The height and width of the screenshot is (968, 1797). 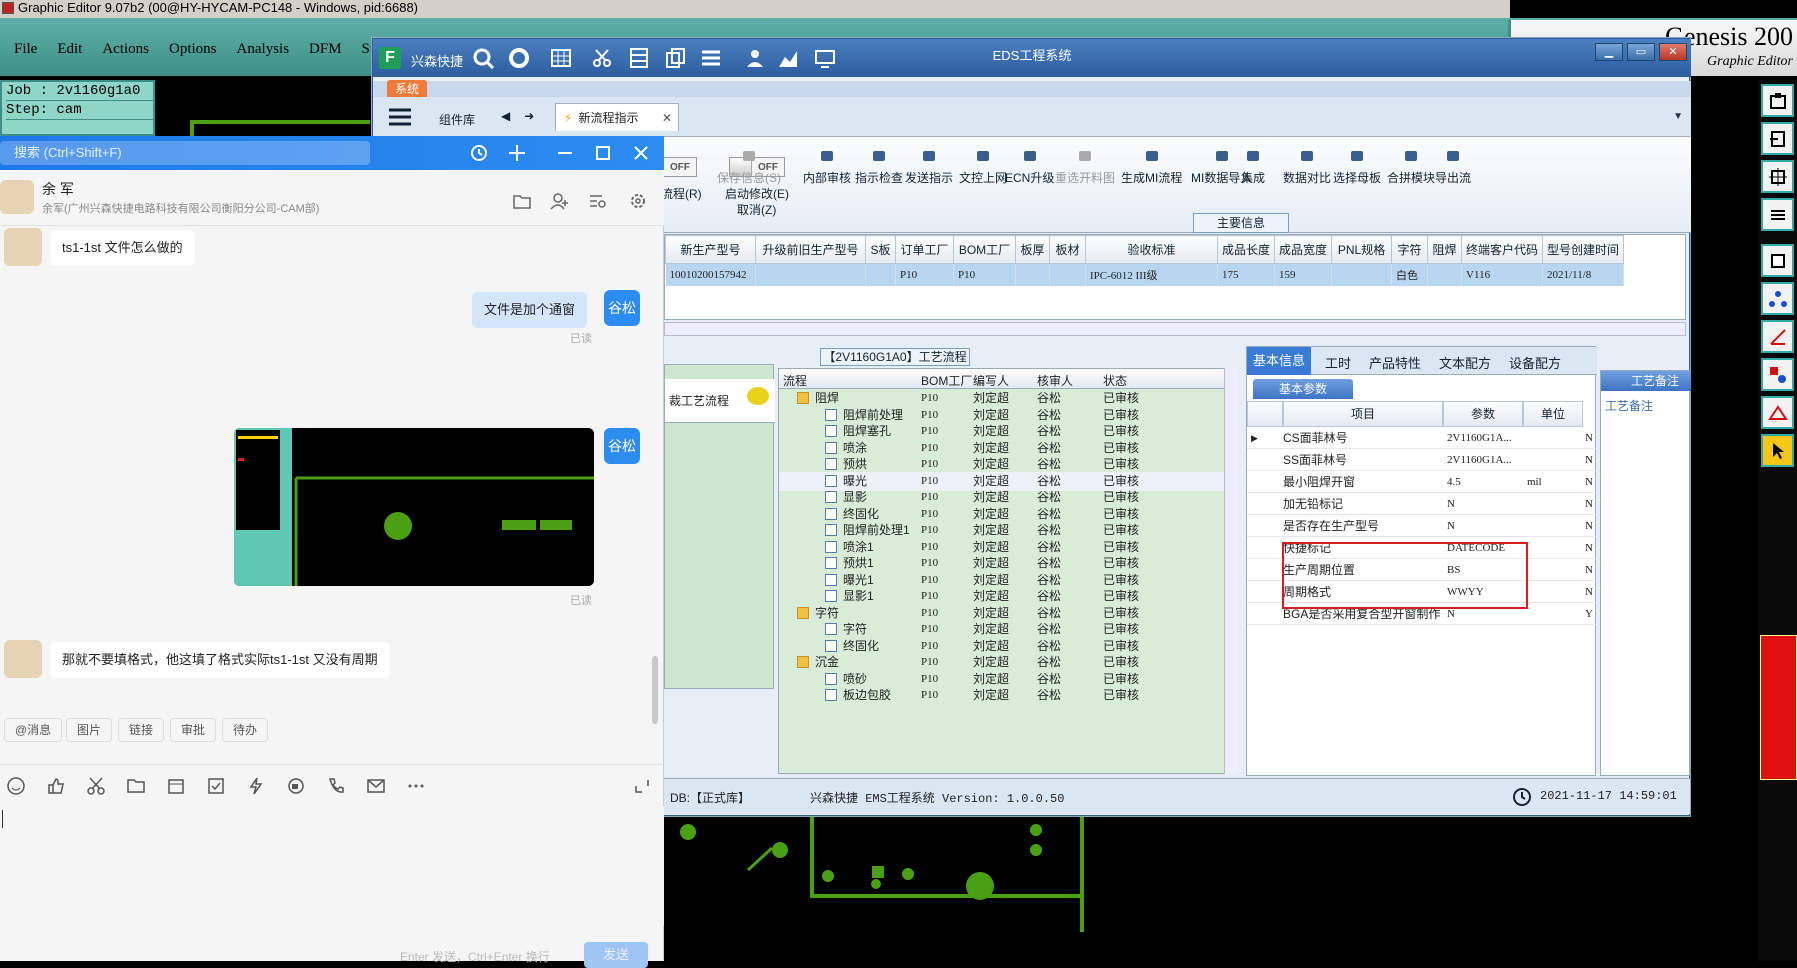 I want to click on param-row: ▶ CS面菲林号 2V1160G1A... N, so click(x=1422, y=438).